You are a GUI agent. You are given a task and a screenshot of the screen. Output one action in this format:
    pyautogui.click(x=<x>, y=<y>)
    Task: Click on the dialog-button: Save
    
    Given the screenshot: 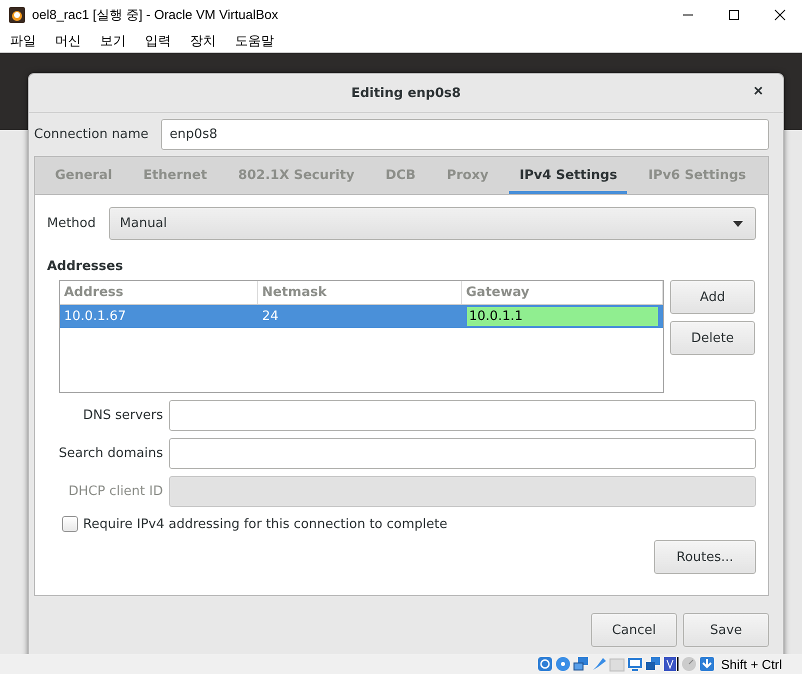 What is the action you would take?
    pyautogui.click(x=726, y=630)
    